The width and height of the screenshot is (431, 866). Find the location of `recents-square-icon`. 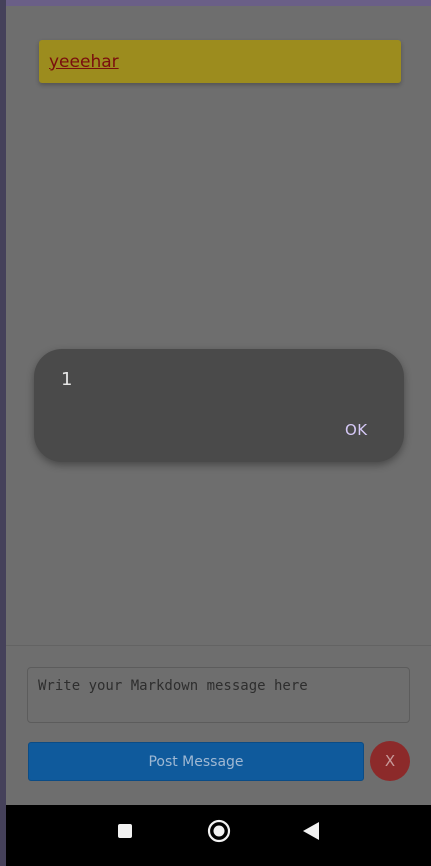

recents-square-icon is located at coordinates (125, 831).